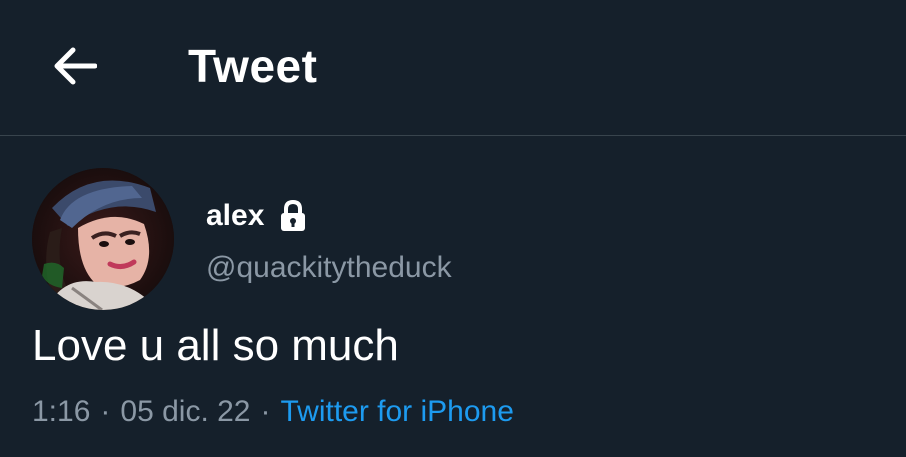 This screenshot has height=457, width=906. I want to click on avatar-photo, so click(103, 239).